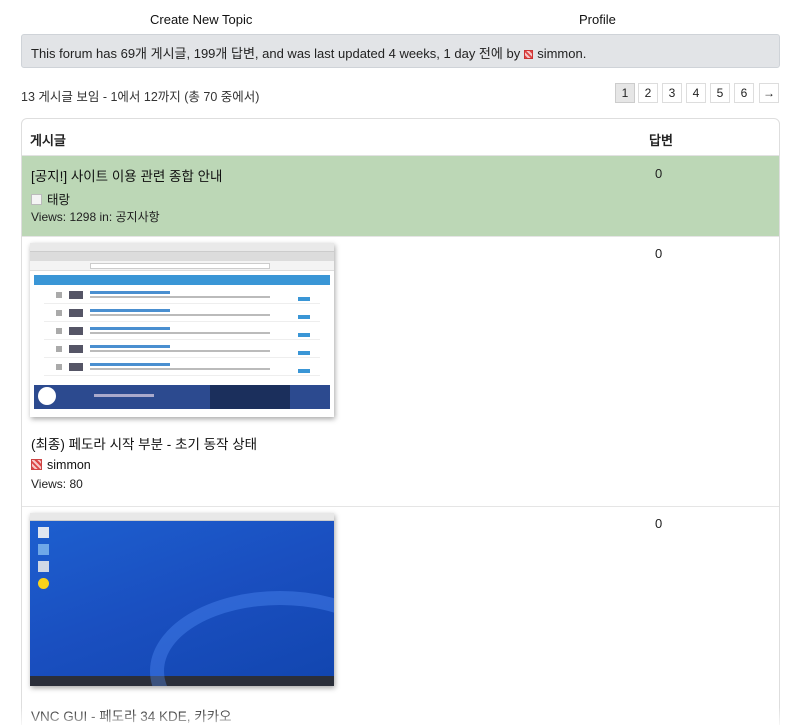  I want to click on last-updater-link: simmon, so click(560, 53).